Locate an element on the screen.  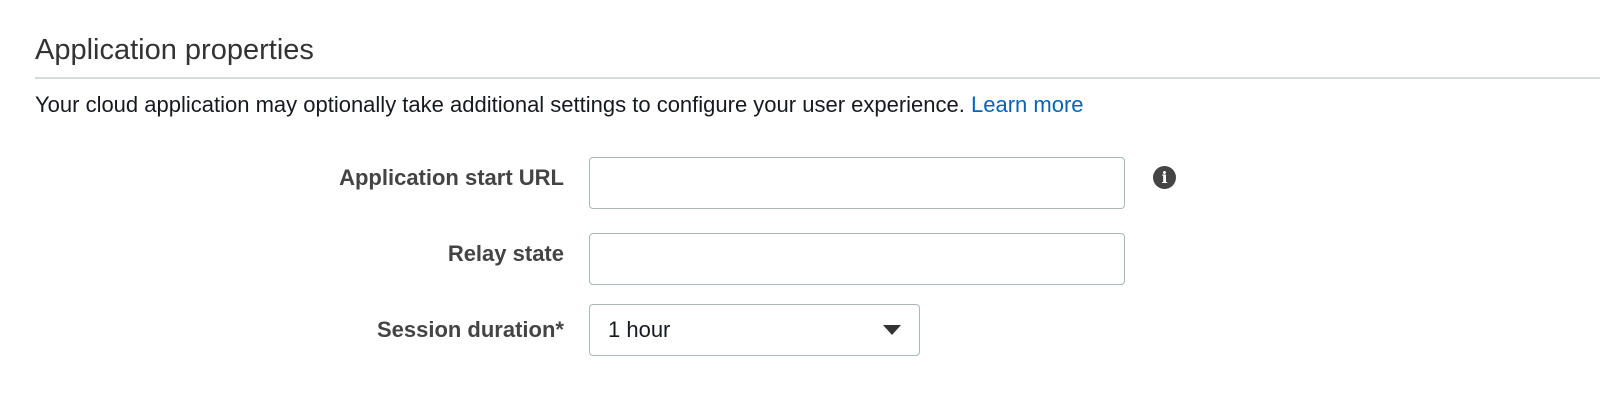
learn-more-link: Learn more is located at coordinates (1027, 104).